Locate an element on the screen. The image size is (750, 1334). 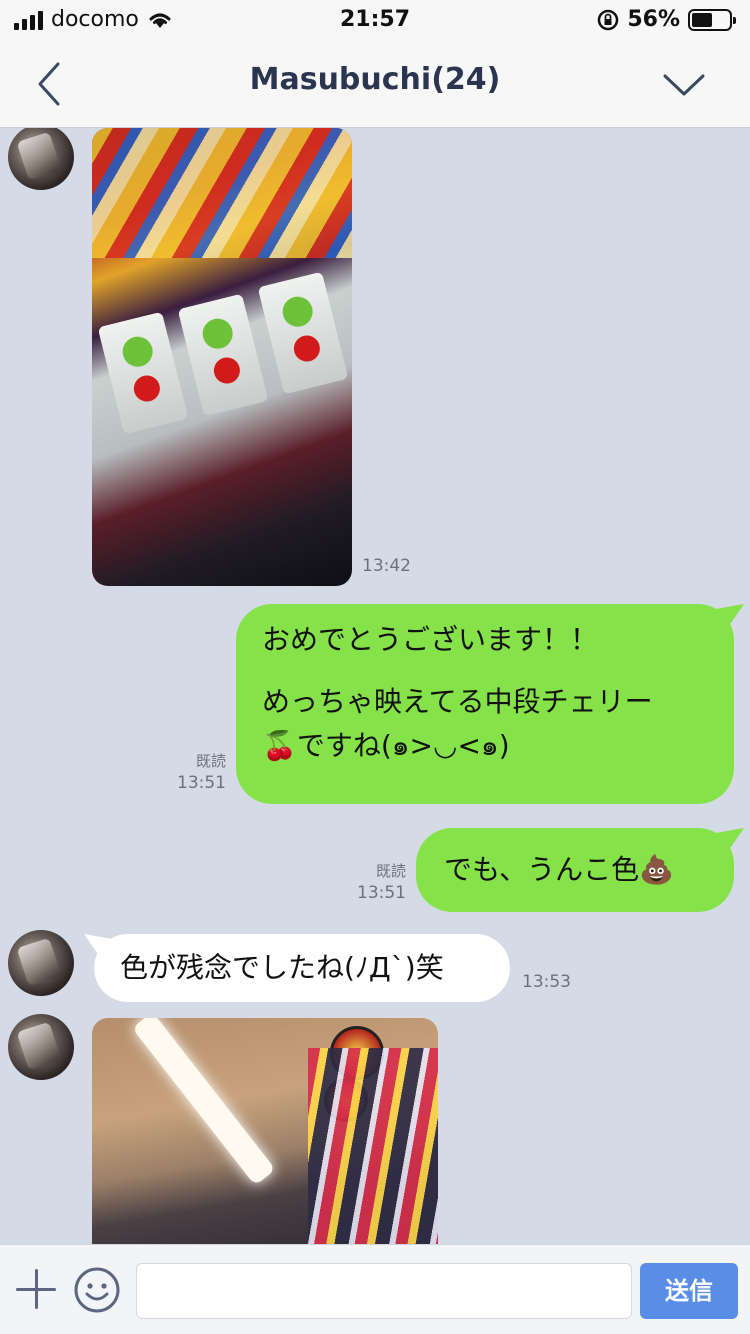
message-time: 13:42 is located at coordinates (386, 566).